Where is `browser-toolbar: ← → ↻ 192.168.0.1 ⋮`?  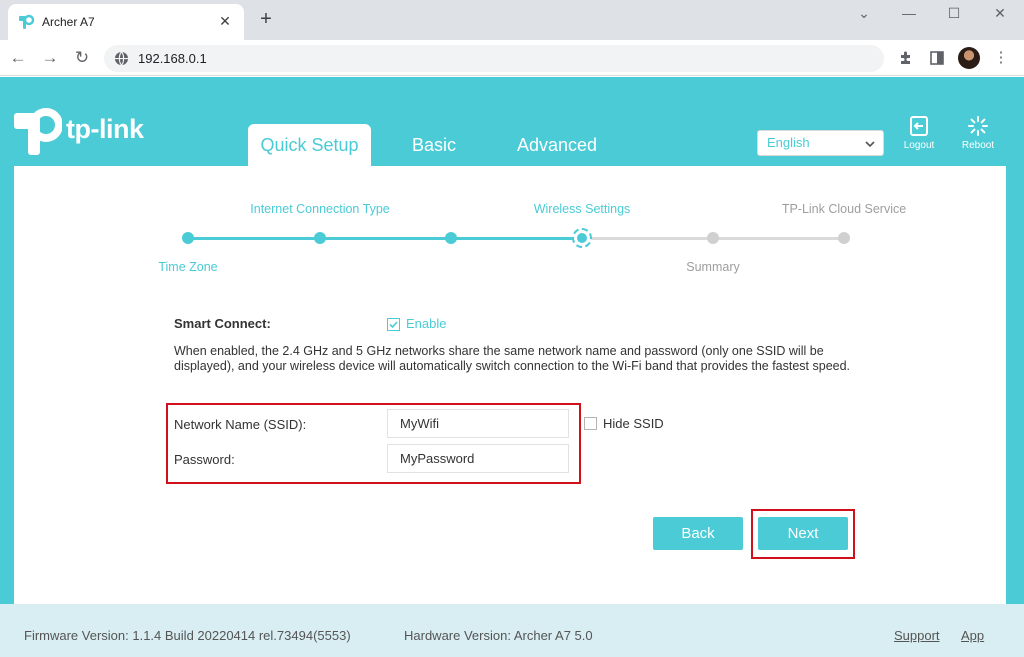 browser-toolbar: ← → ↻ 192.168.0.1 ⋮ is located at coordinates (512, 58).